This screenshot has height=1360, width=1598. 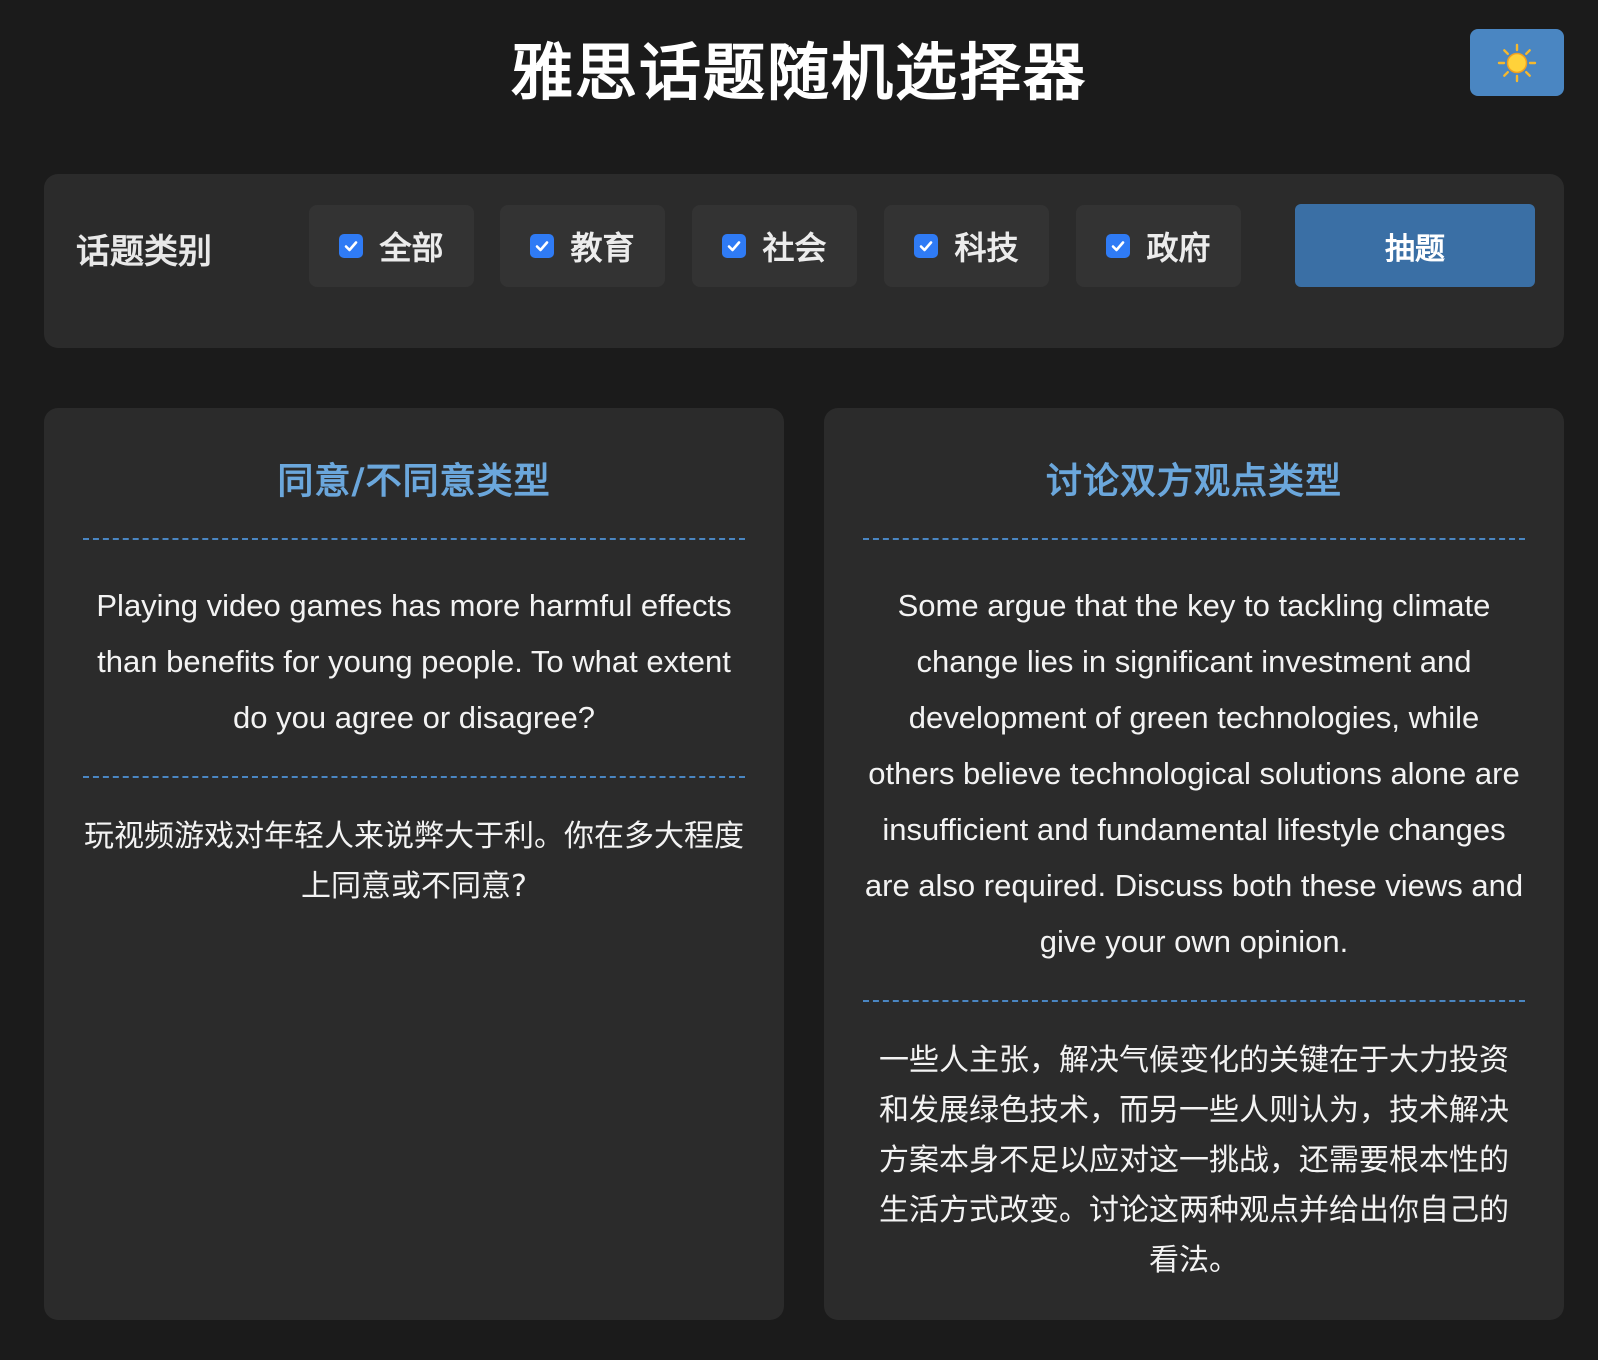 I want to click on category-filter-panel: 话题类别 全部 教育 社会 科技 政府 抽题, so click(x=804, y=261).